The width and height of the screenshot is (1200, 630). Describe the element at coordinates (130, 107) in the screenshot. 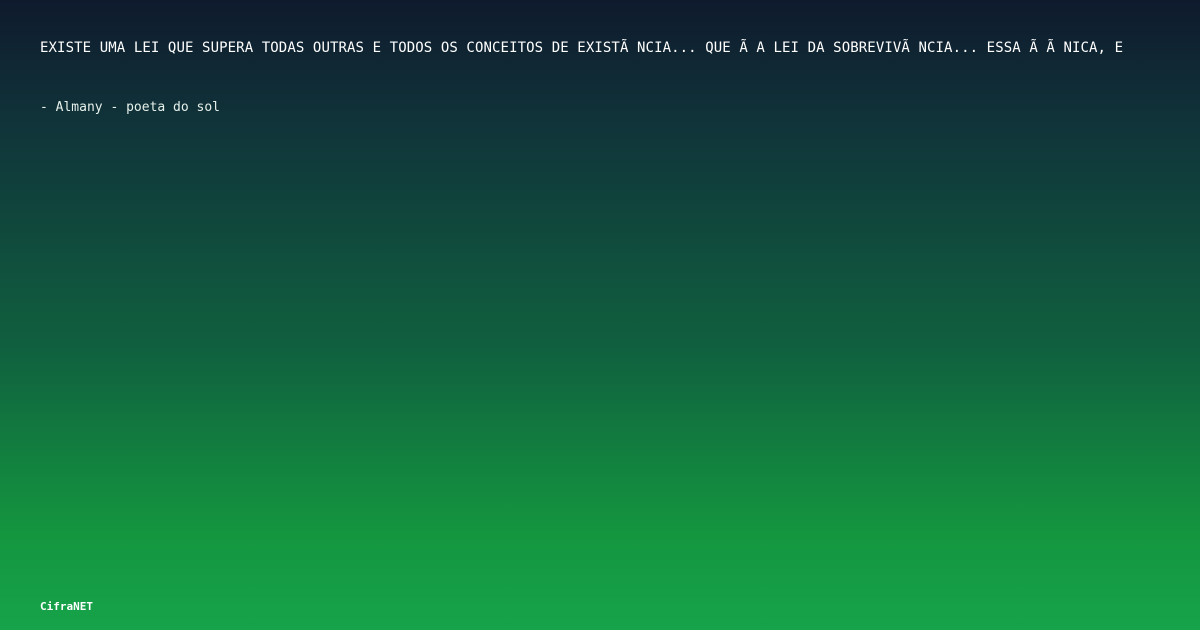

I see `quote-author: - Almany - poeta do sol` at that location.